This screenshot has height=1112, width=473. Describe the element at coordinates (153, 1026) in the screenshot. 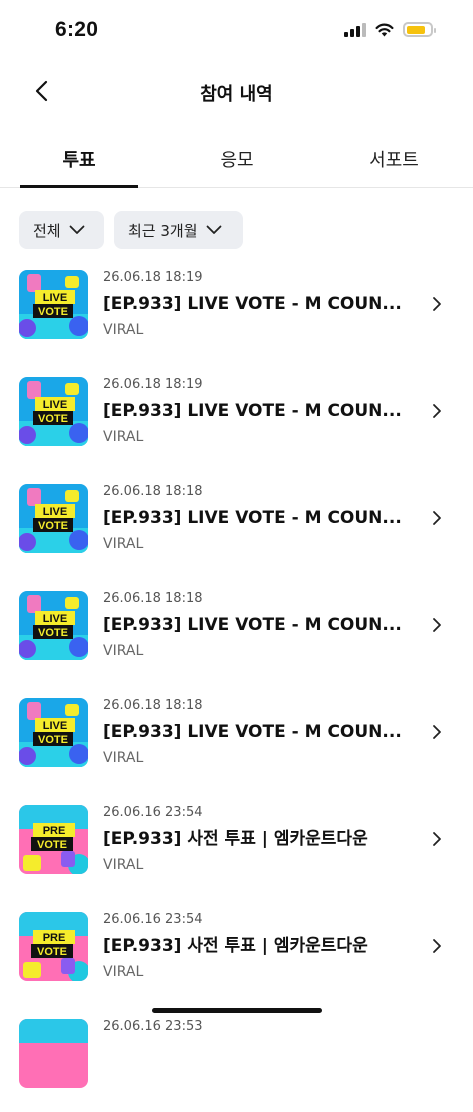

I see `item-date: 26.06.16 23:53` at that location.